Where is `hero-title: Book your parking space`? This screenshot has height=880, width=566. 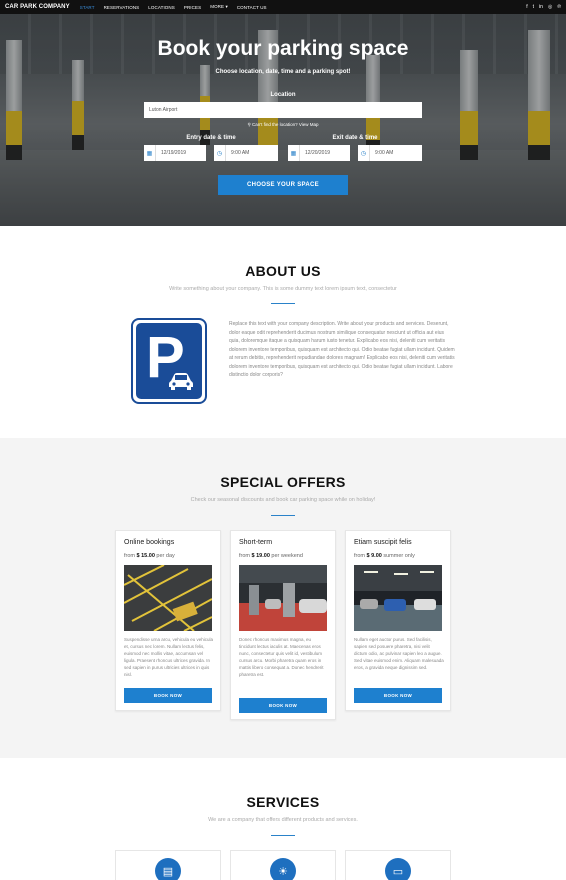
hero-title: Book your parking space is located at coordinates (283, 48).